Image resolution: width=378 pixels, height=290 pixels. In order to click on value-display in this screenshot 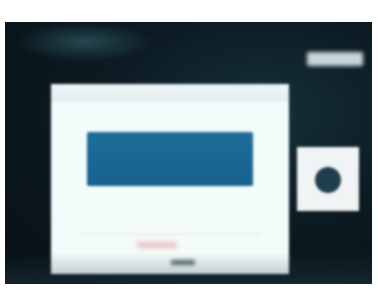, I will do `click(170, 159)`.